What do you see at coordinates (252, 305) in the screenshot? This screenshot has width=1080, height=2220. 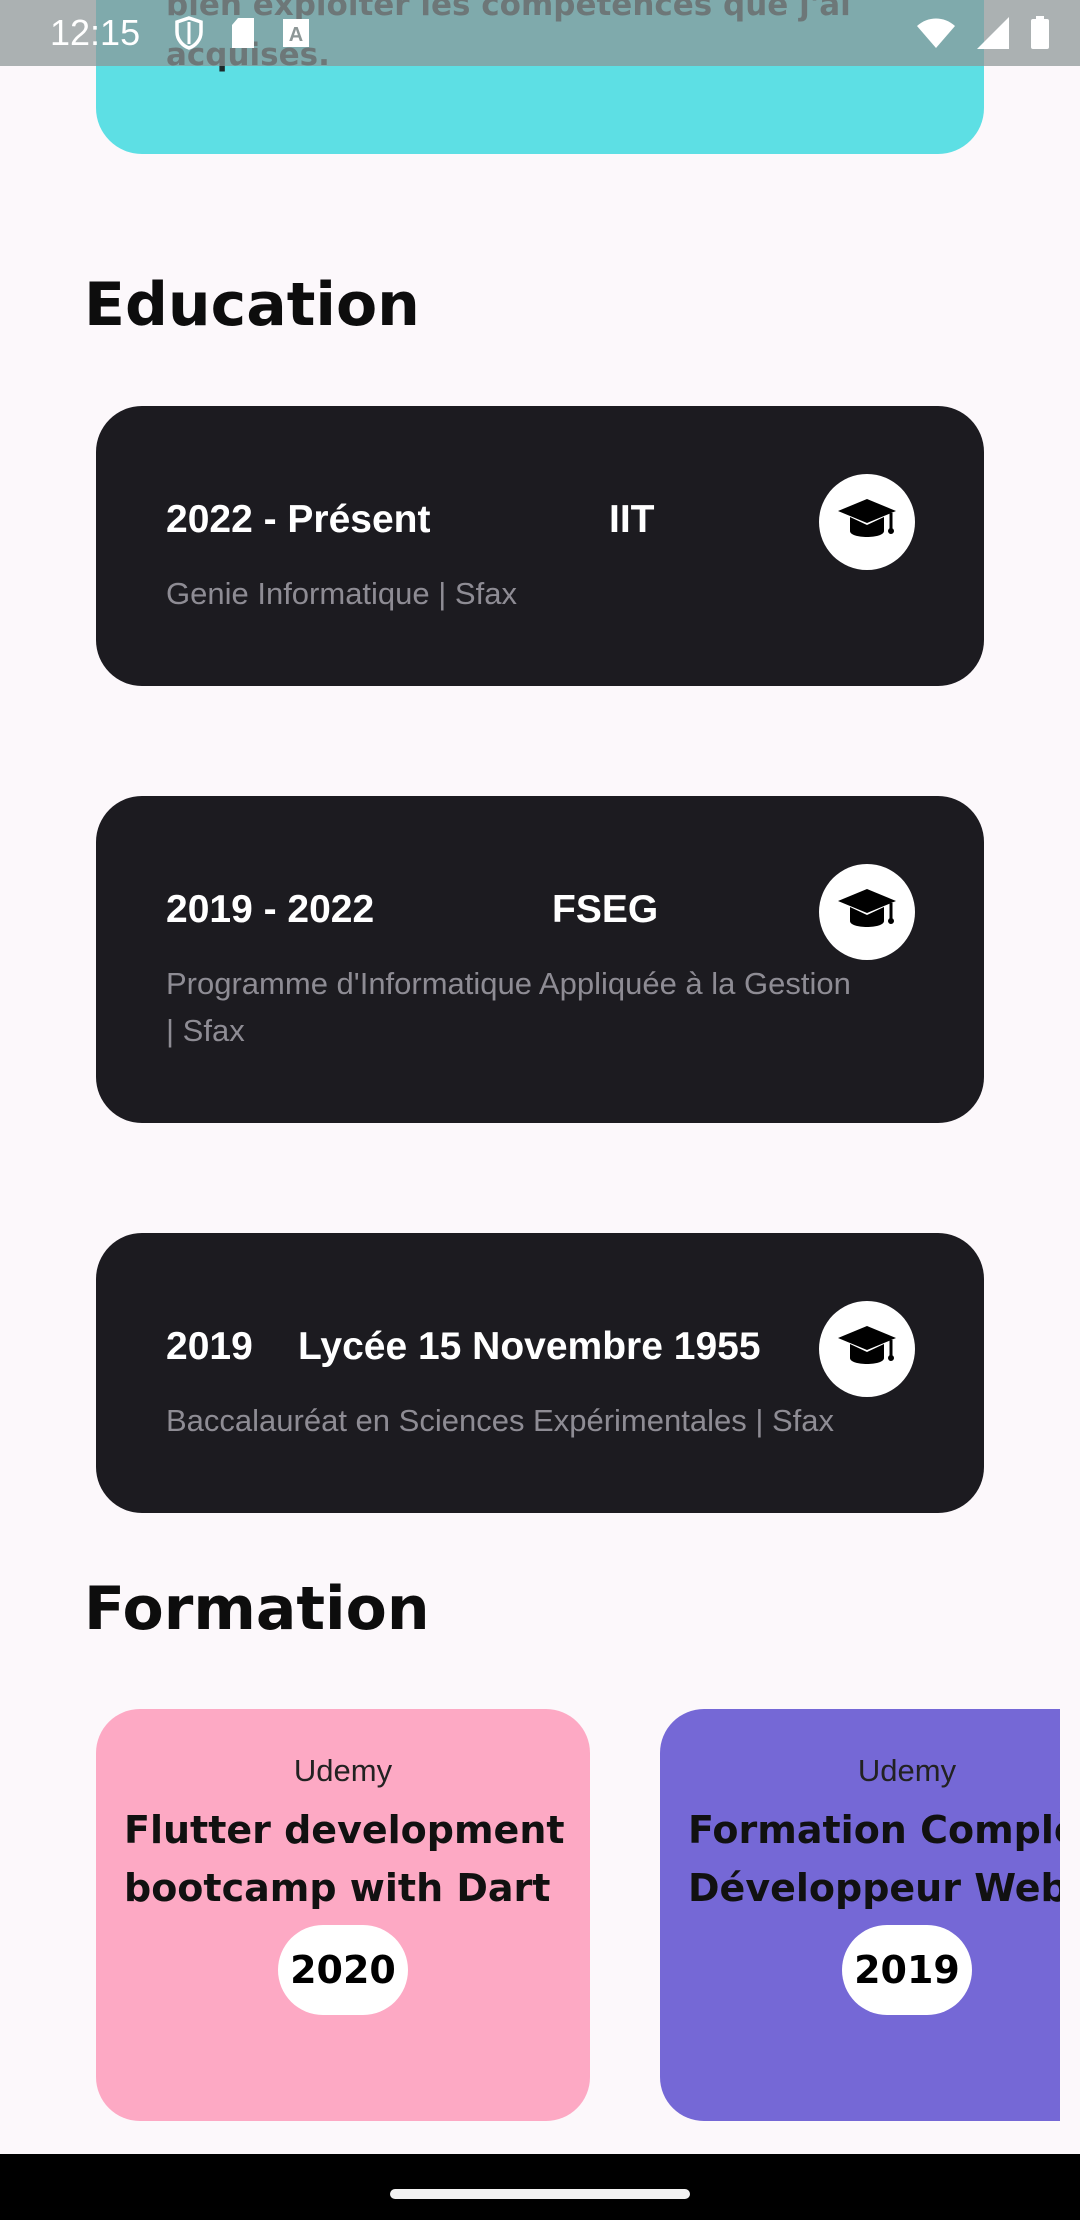 I see `education-title: Education` at bounding box center [252, 305].